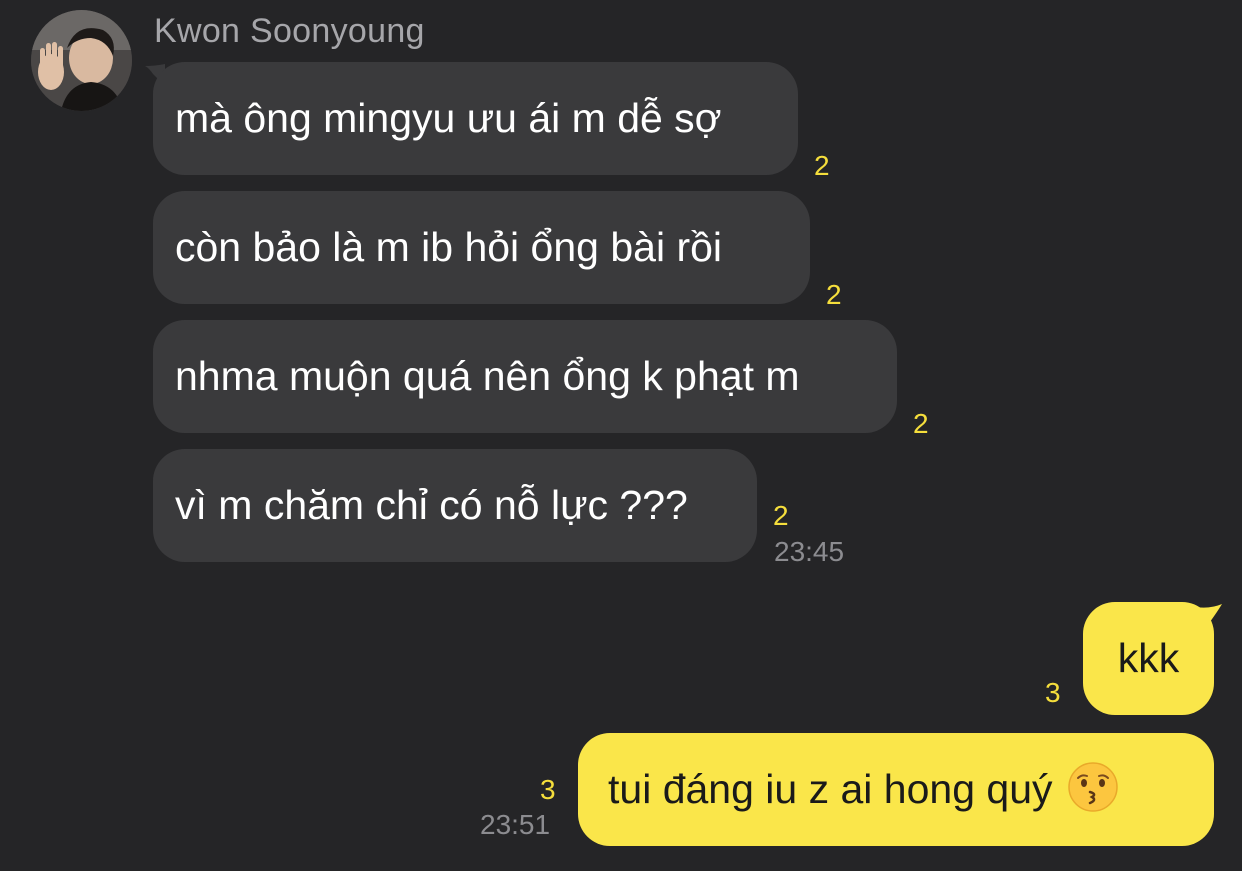  What do you see at coordinates (830, 789) in the screenshot?
I see `message-text: tui đáng iu z ai hong quý` at bounding box center [830, 789].